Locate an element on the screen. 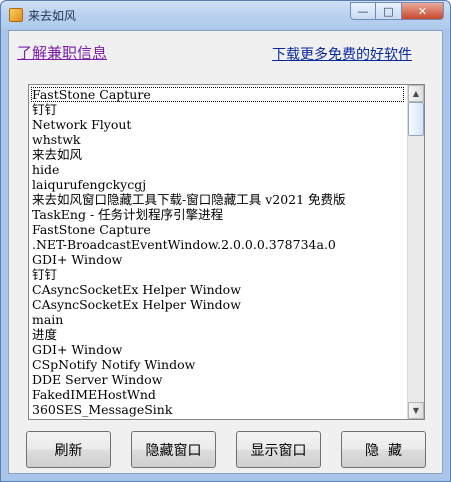  arrow-down-icon: ▼ is located at coordinates (416, 410).